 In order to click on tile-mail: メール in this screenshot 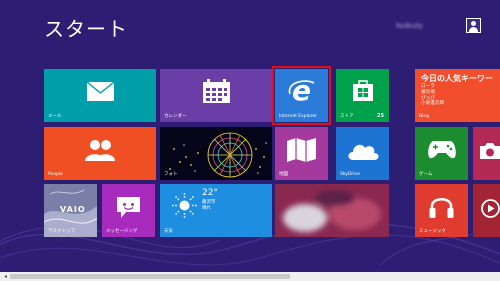, I will do `click(100, 95)`.